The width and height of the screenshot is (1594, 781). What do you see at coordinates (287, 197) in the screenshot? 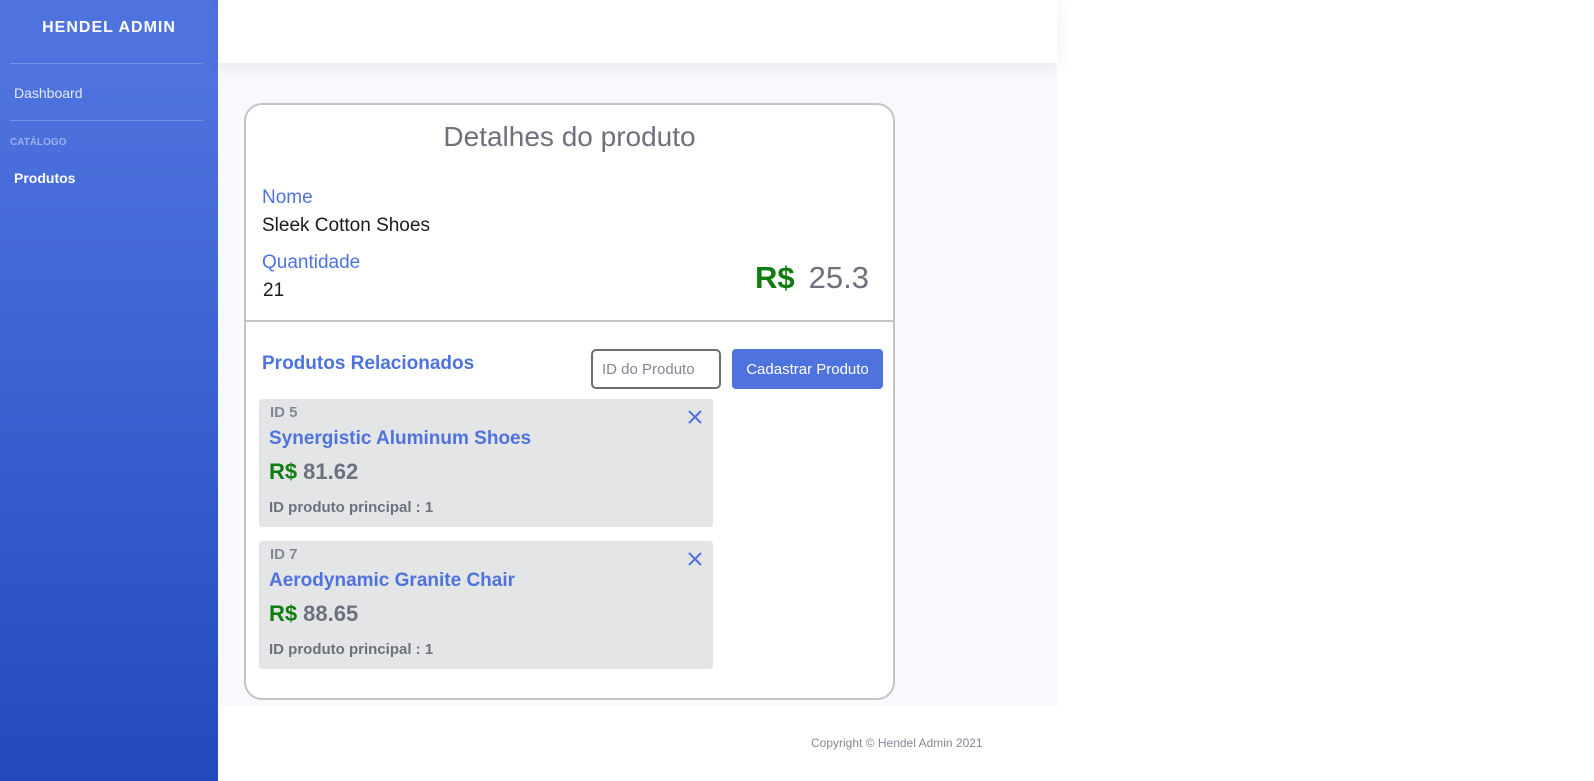
I see `name-label: Nome` at bounding box center [287, 197].